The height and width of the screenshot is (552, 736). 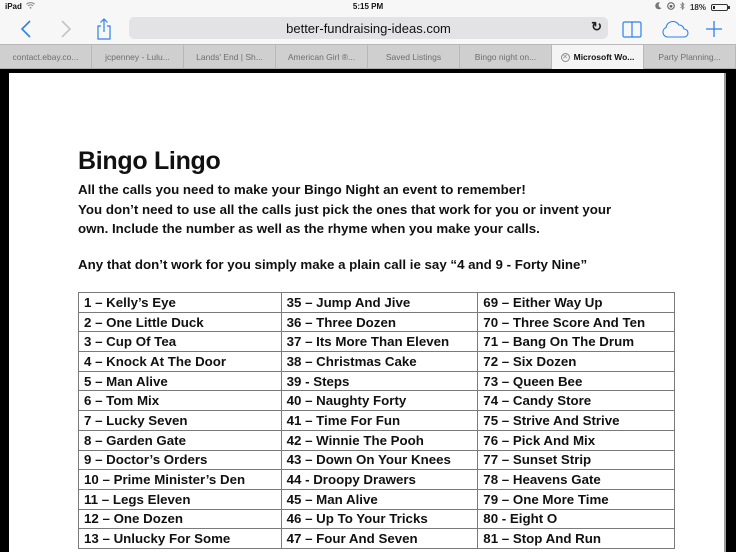 I want to click on status-right: 18%, so click(x=692, y=6).